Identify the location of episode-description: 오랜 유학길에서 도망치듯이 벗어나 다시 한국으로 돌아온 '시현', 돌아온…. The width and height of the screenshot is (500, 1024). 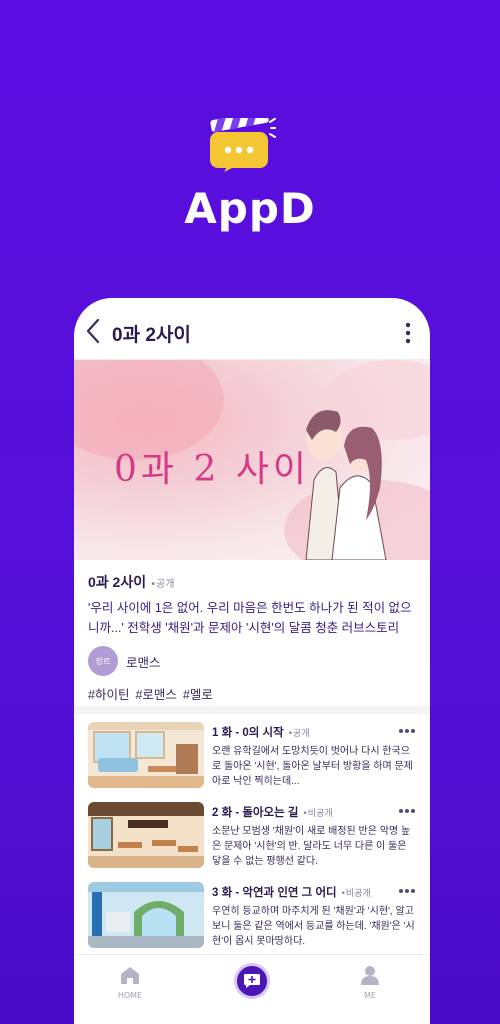
(312, 766).